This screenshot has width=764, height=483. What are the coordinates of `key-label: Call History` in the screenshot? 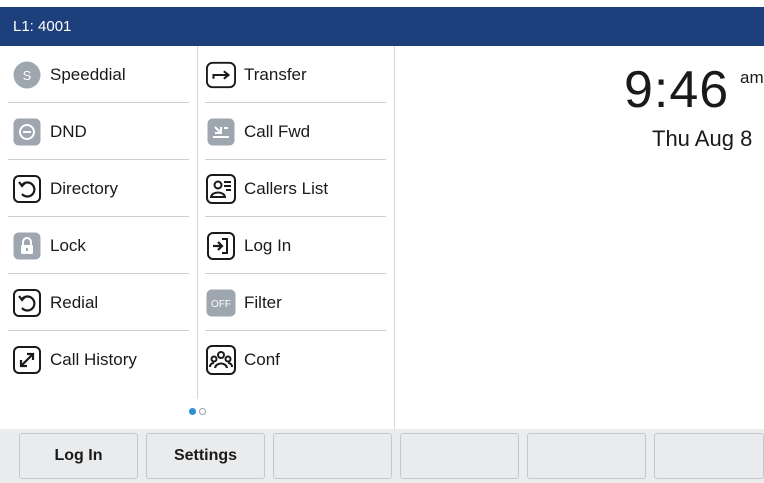 It's located at (93, 359).